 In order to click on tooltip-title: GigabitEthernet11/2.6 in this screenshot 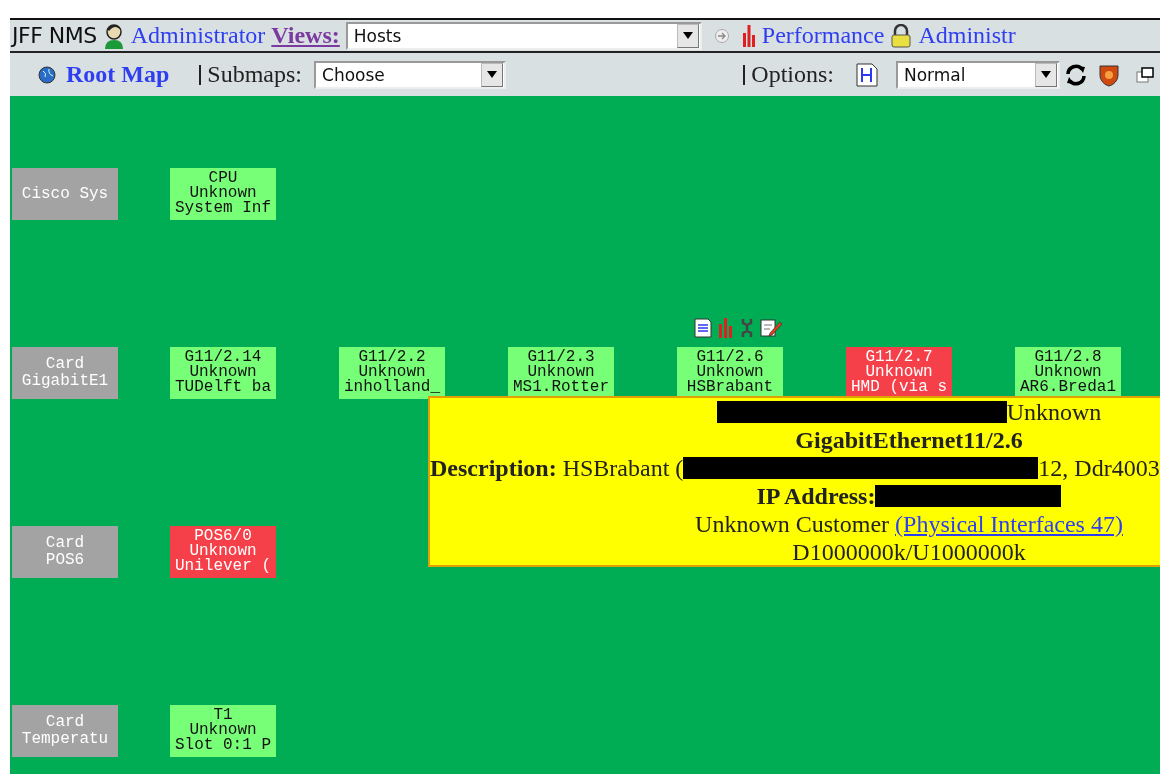, I will do `click(909, 440)`.